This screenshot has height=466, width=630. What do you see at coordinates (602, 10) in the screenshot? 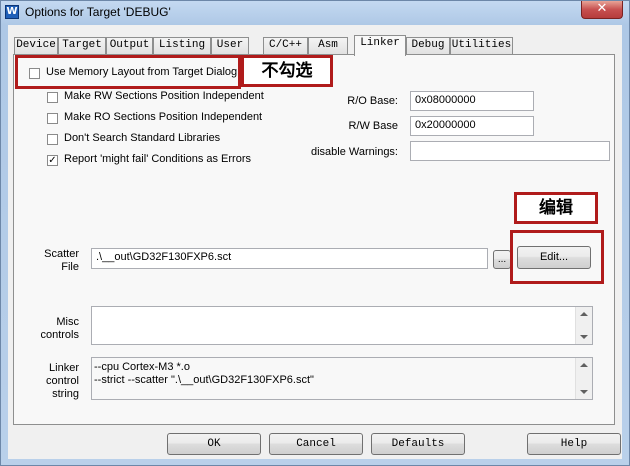
I see `close-button: ✕` at bounding box center [602, 10].